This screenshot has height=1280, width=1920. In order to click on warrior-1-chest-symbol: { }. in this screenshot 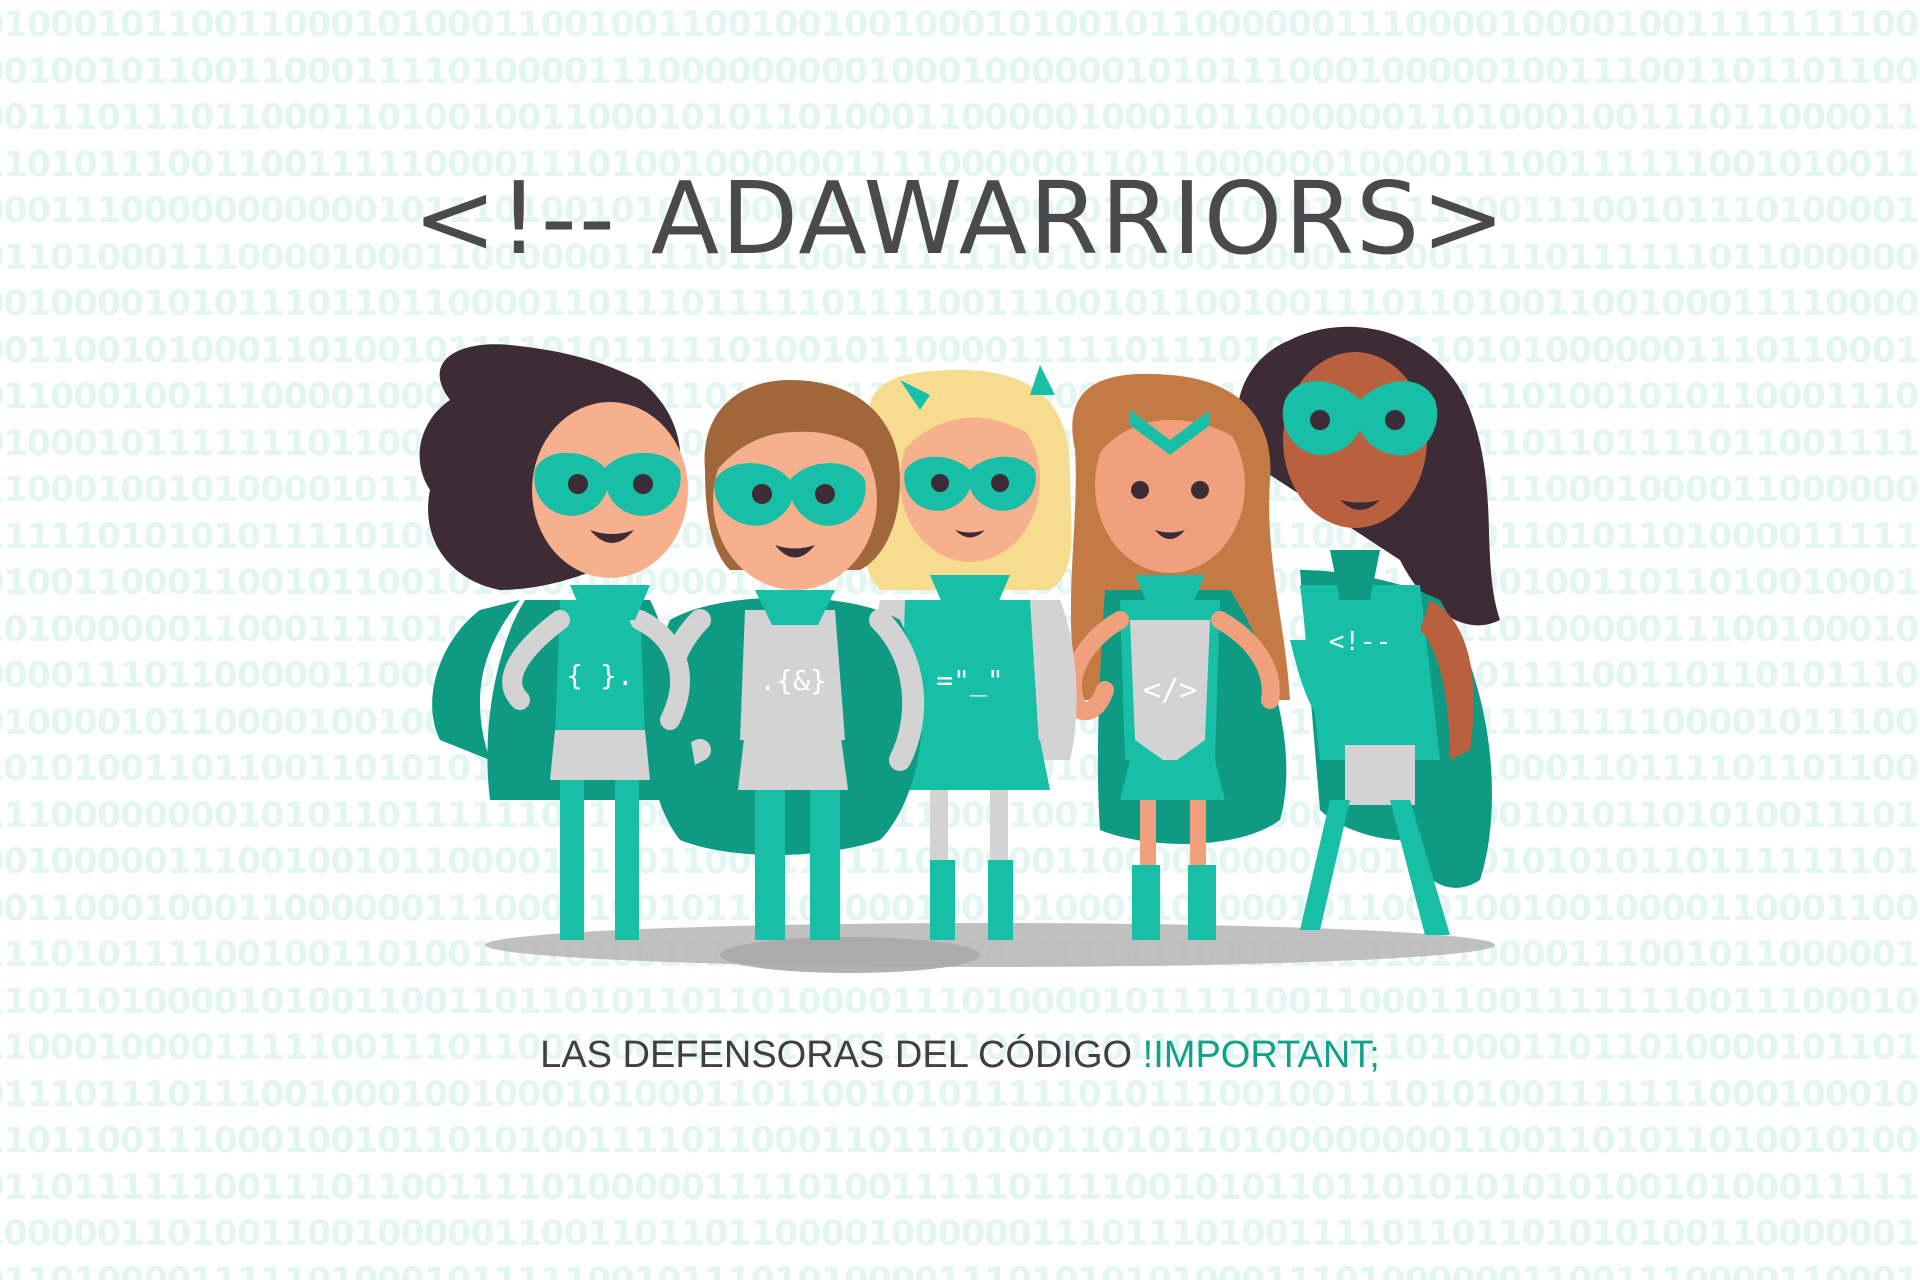, I will do `click(599, 675)`.